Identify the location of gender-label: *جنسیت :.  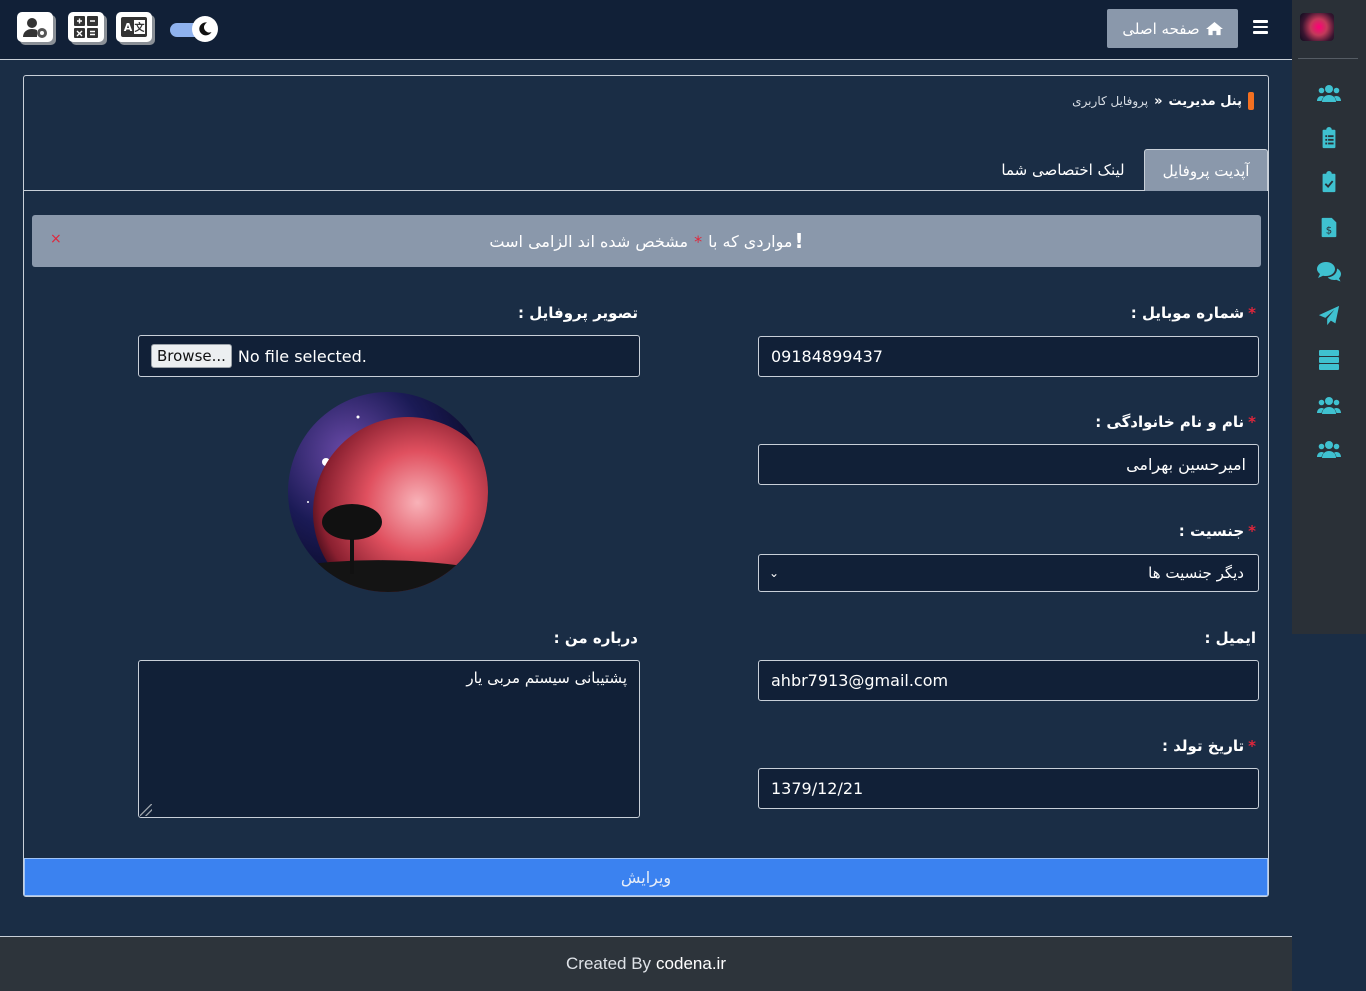
(1217, 531).